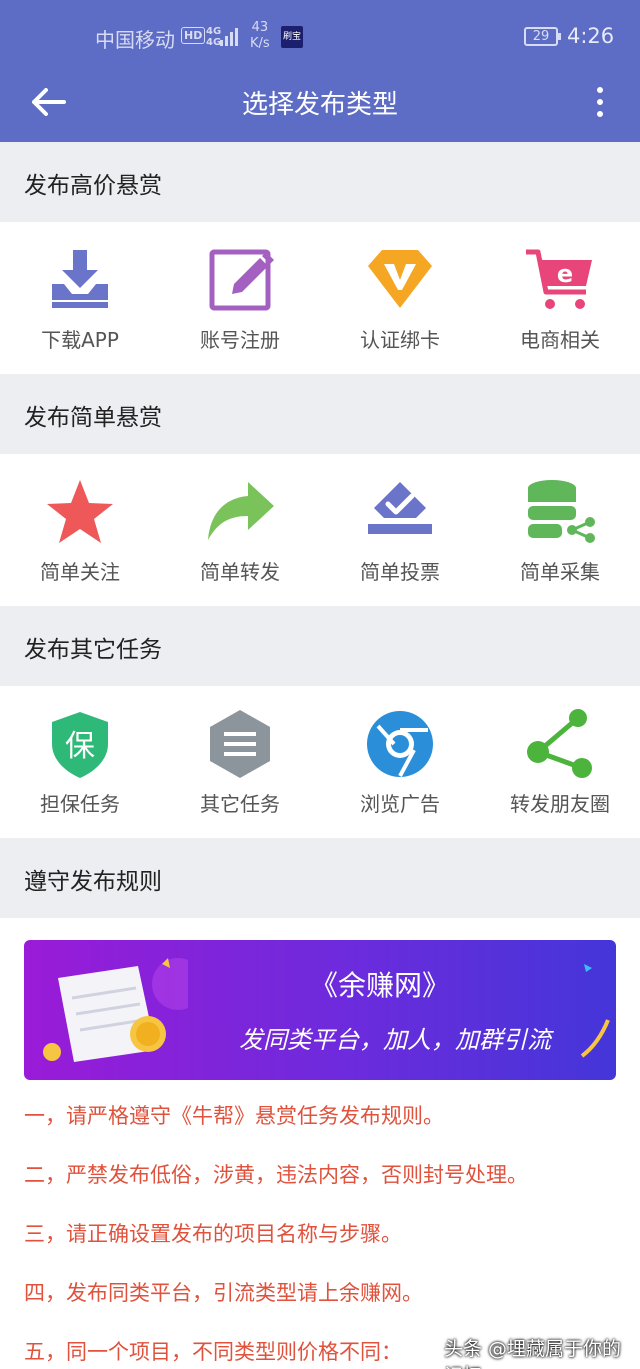  What do you see at coordinates (213, 1234) in the screenshot?
I see `rule-item: 三，请正确设置发布的项目名称与步骤。` at bounding box center [213, 1234].